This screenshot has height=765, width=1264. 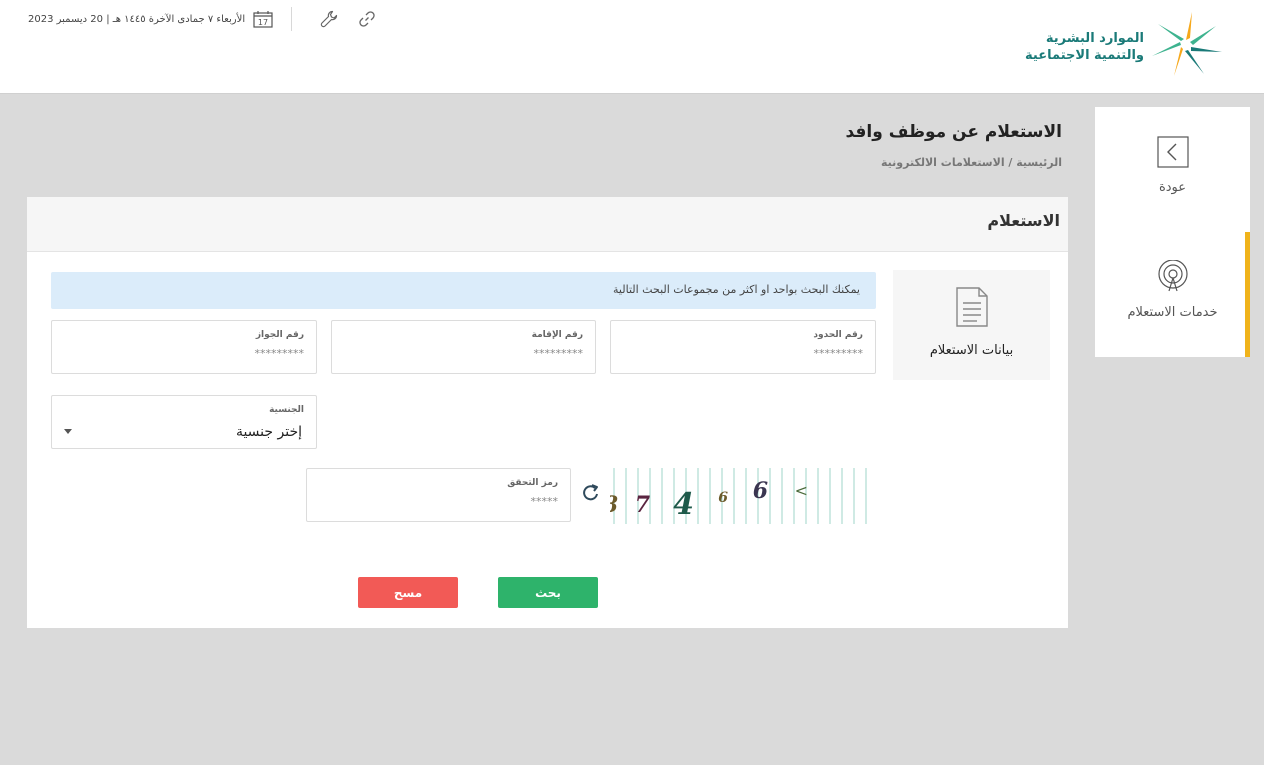 I want to click on captcha-image: 8 7 4 6 6 >, so click(x=739, y=496).